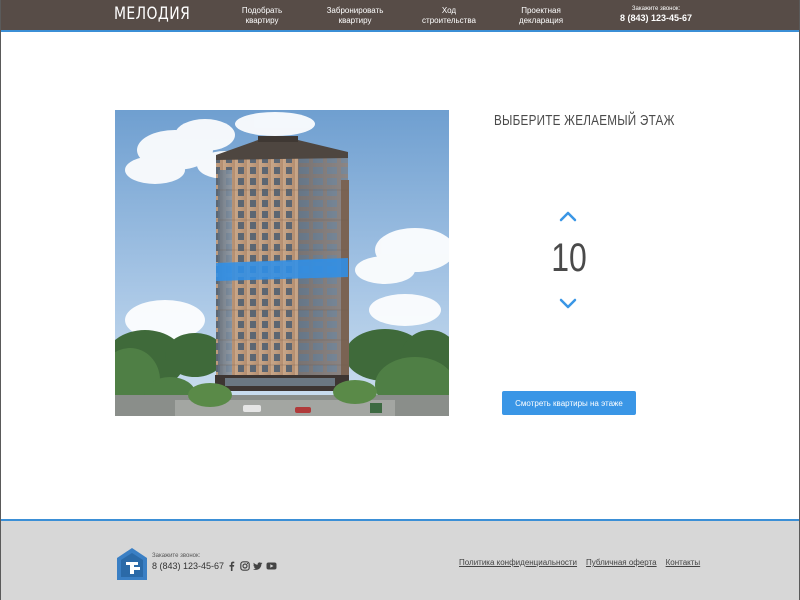 The width and height of the screenshot is (800, 600). Describe the element at coordinates (621, 562) in the screenshot. I see `public-offer-link: Публичная оферта` at that location.